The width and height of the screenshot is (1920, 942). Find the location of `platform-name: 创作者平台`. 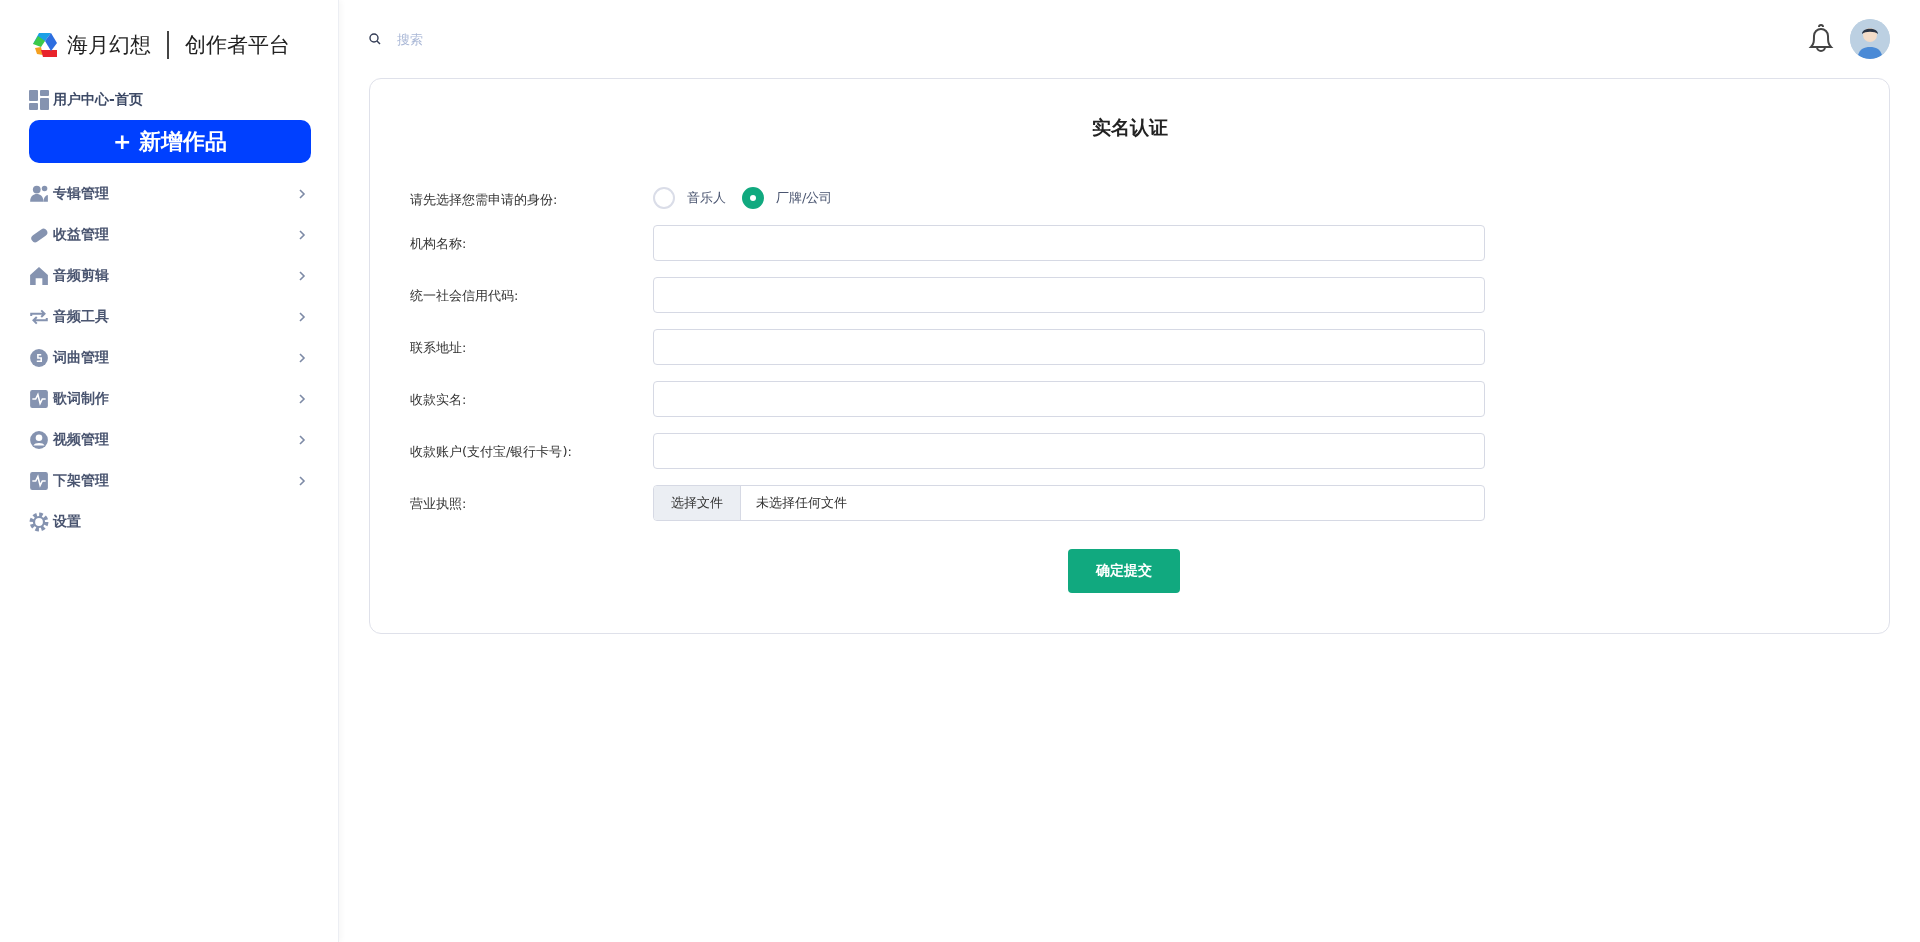

platform-name: 创作者平台 is located at coordinates (237, 45).